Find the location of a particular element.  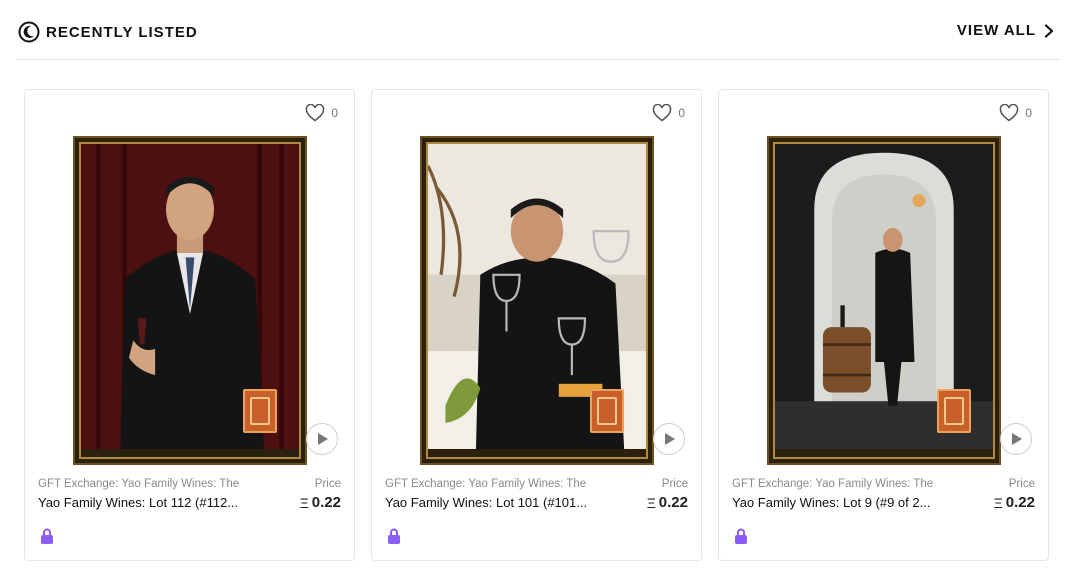

chevron-right-icon is located at coordinates (1049, 30).